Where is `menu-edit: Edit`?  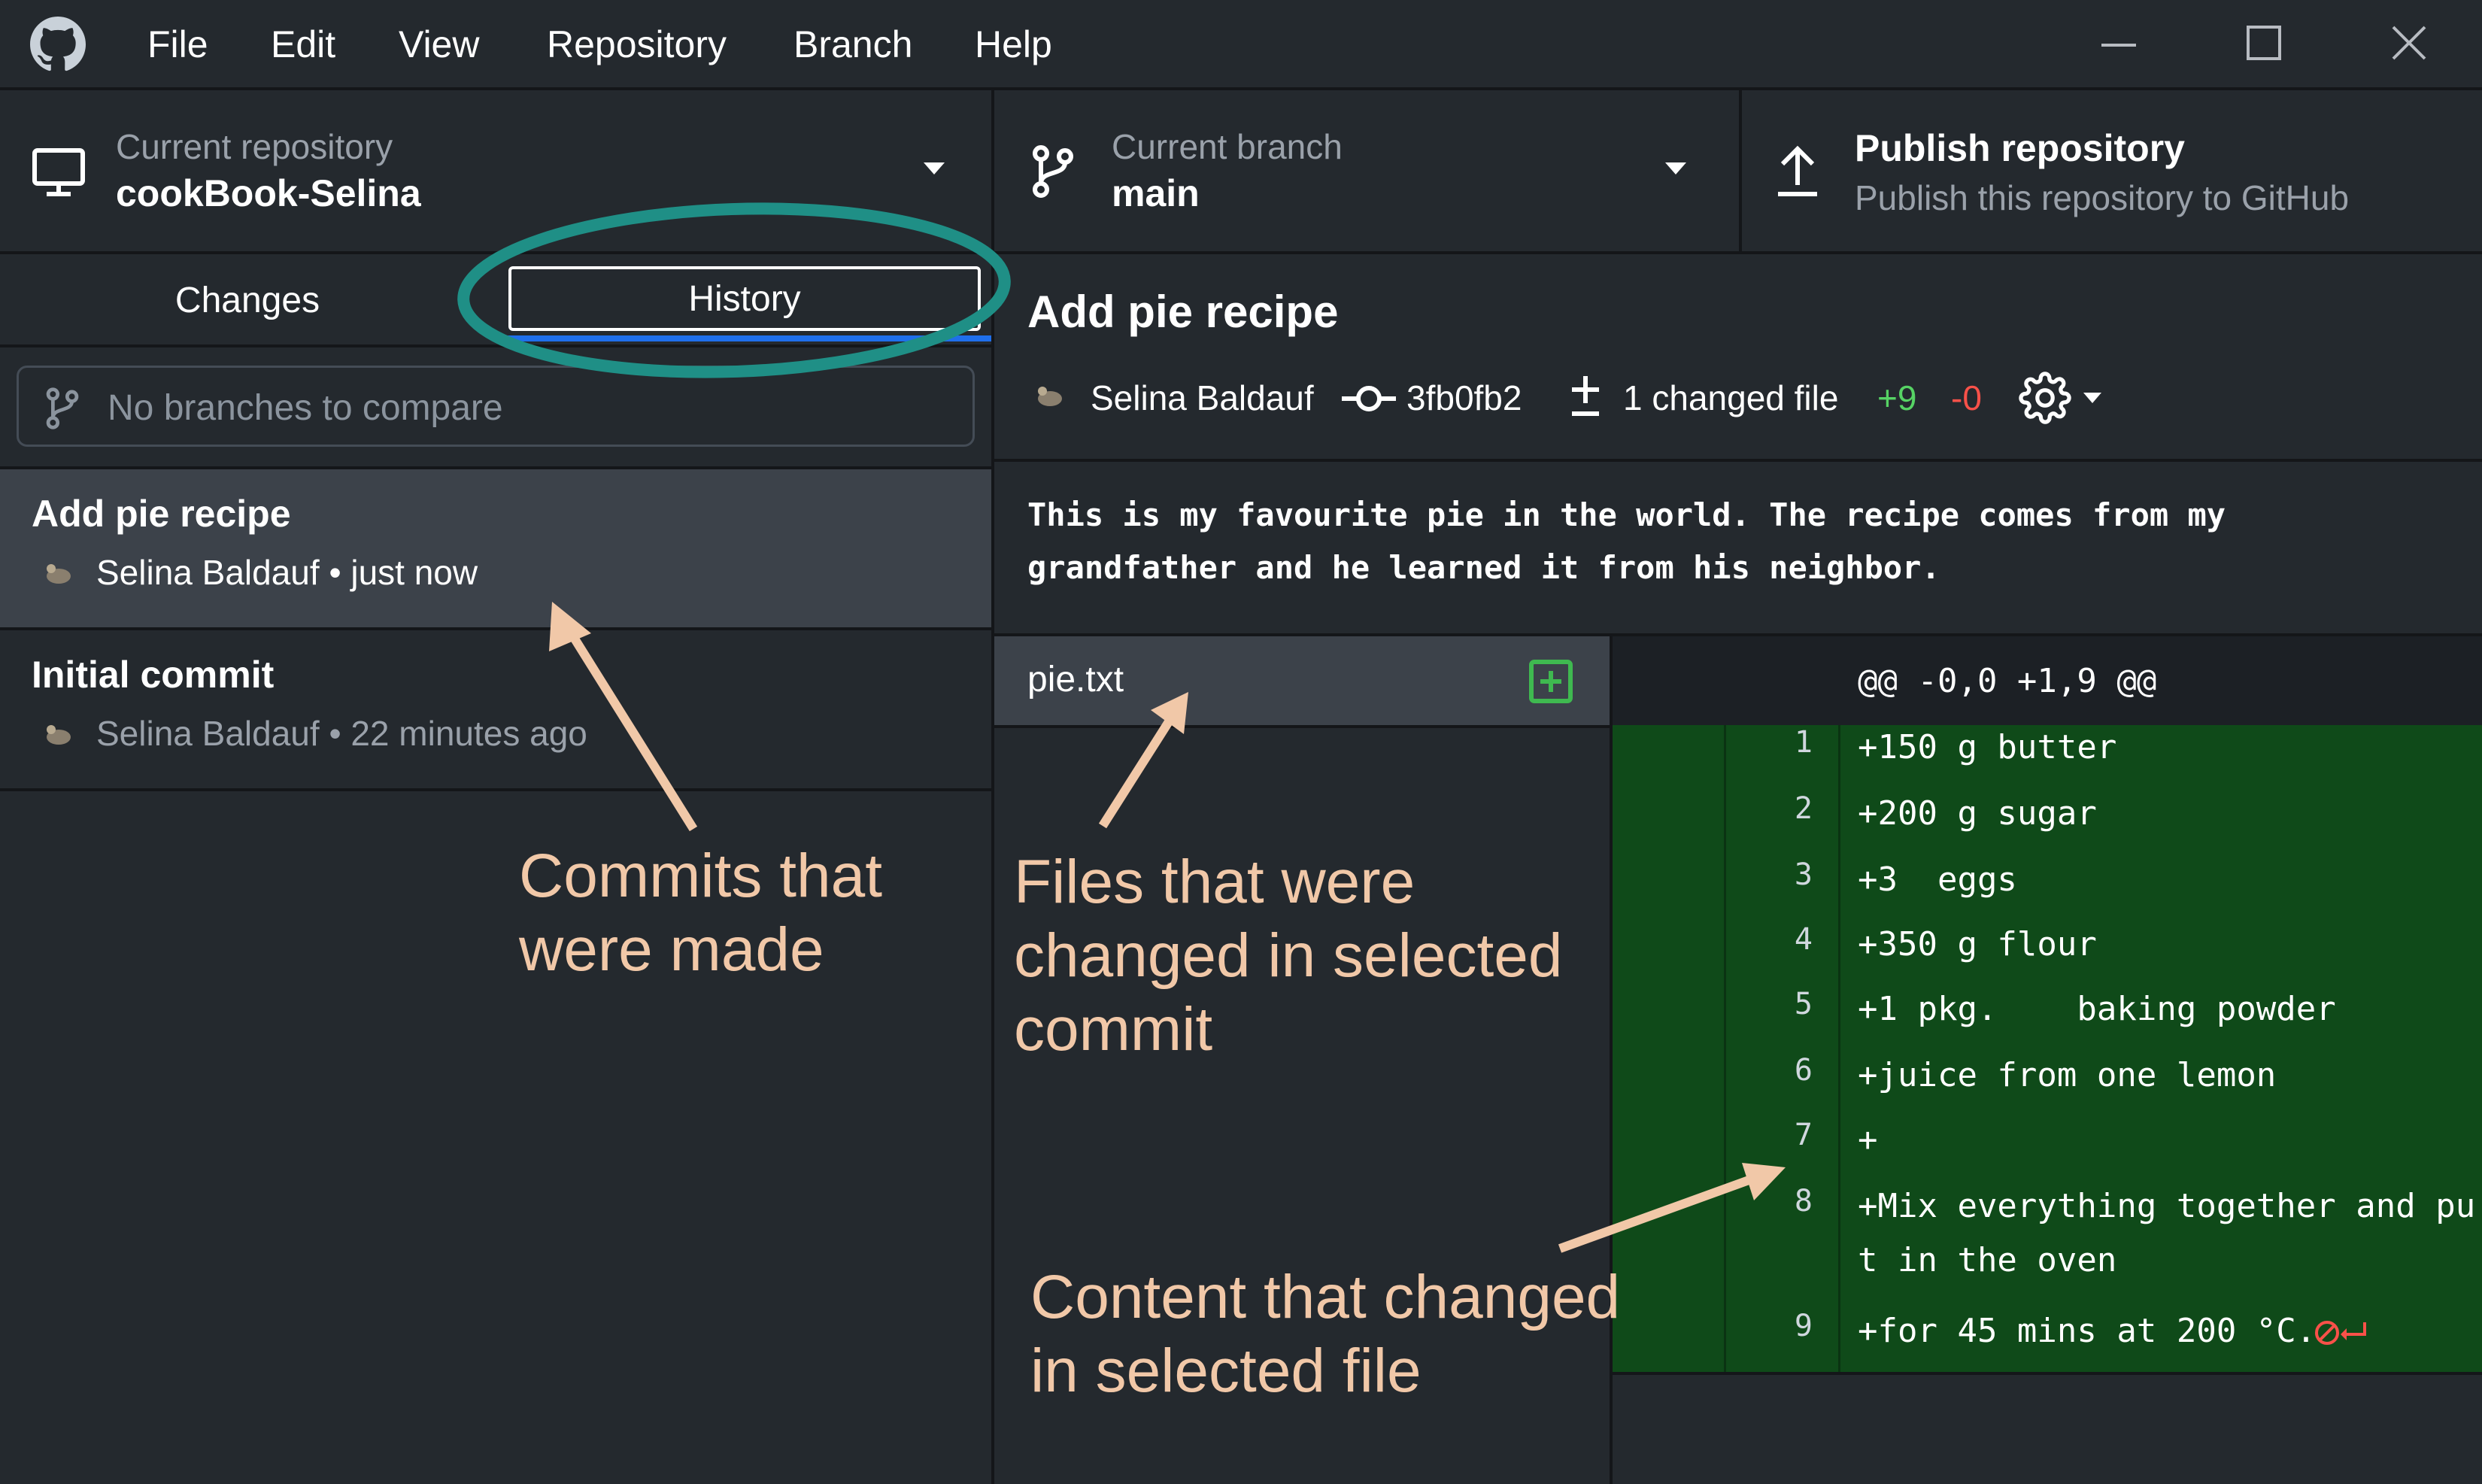
menu-edit: Edit is located at coordinates (303, 44).